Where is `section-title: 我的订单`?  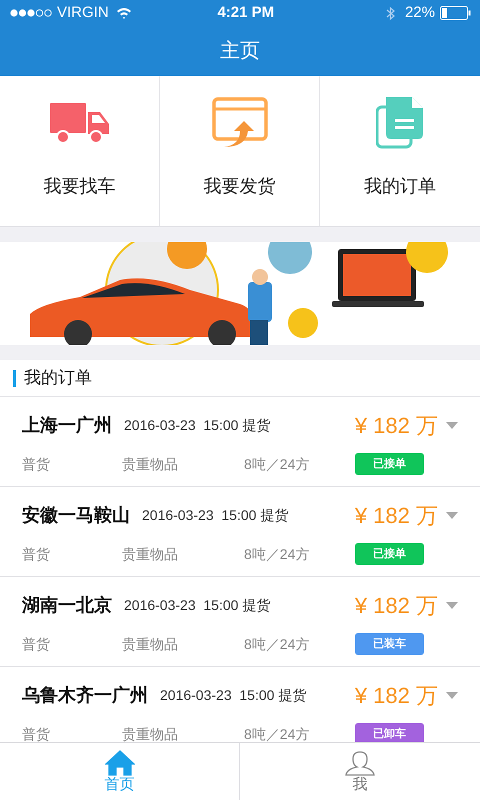
section-title: 我的订单 is located at coordinates (58, 378).